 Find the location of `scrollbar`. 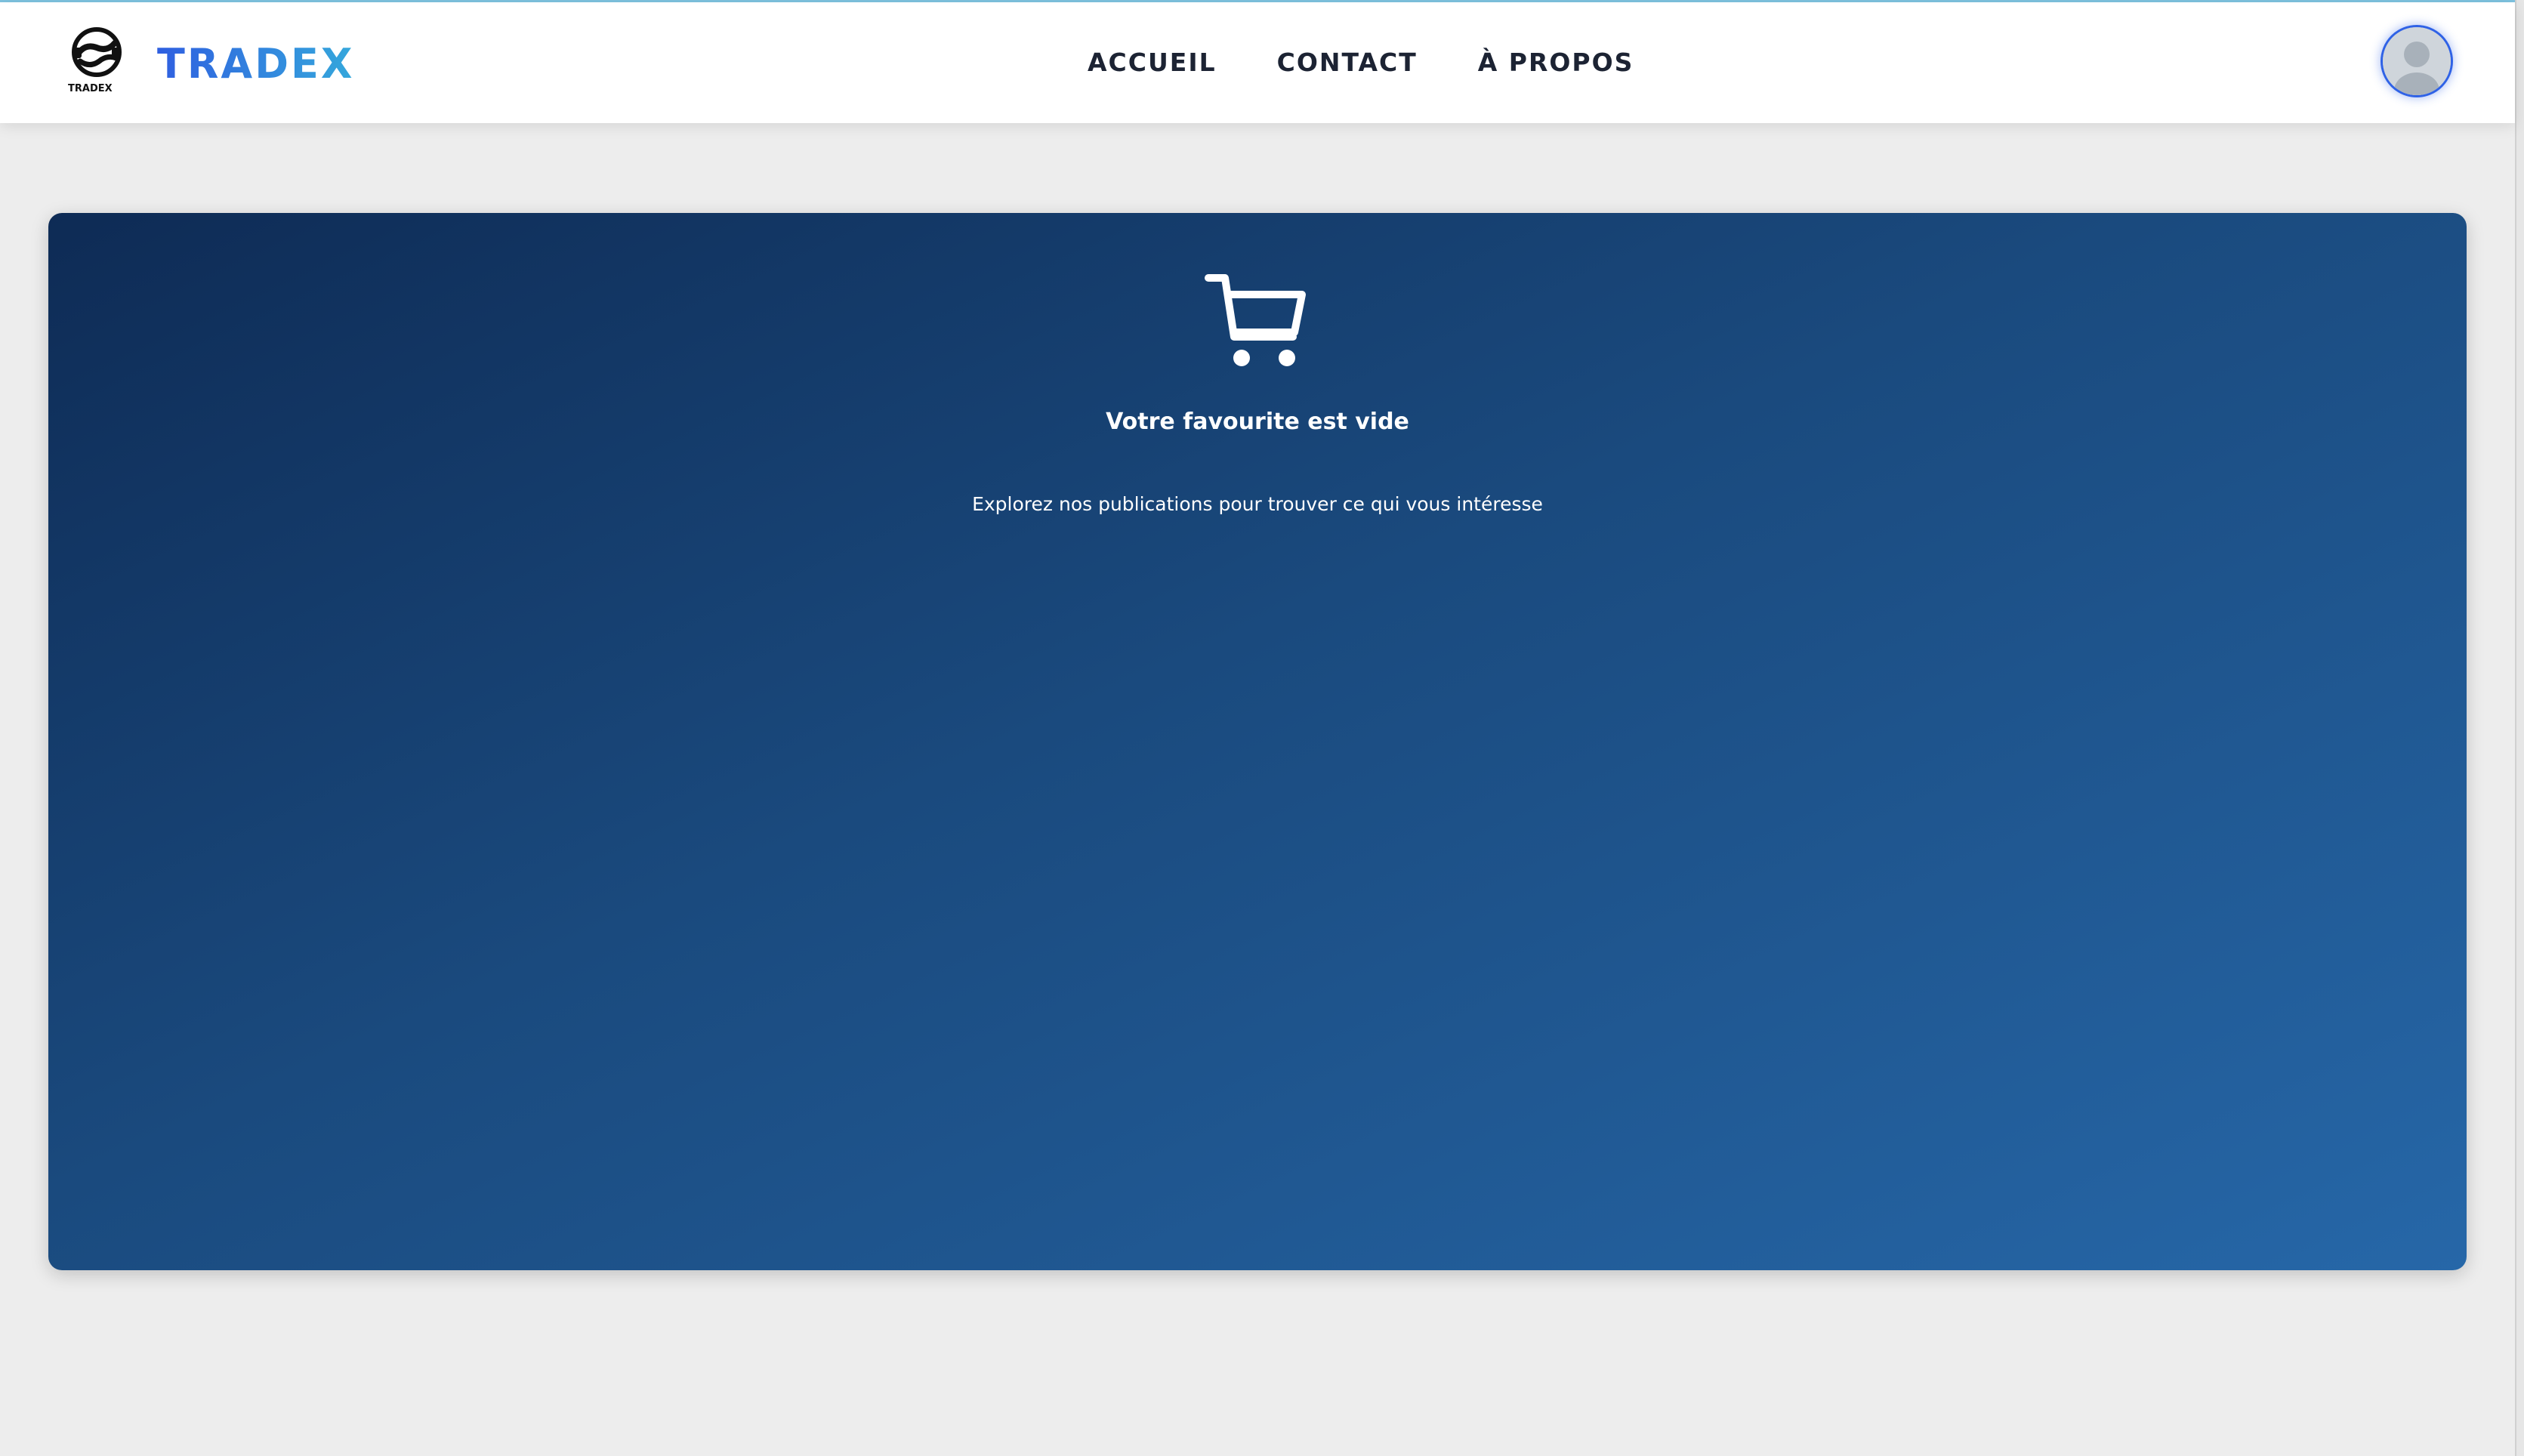

scrollbar is located at coordinates (2519, 728).